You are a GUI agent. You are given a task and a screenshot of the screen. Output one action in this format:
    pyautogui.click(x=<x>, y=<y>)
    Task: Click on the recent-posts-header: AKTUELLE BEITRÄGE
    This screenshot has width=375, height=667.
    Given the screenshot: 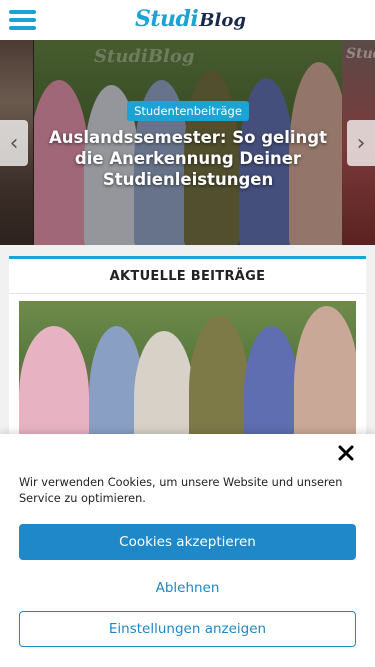 What is the action you would take?
    pyautogui.click(x=187, y=275)
    